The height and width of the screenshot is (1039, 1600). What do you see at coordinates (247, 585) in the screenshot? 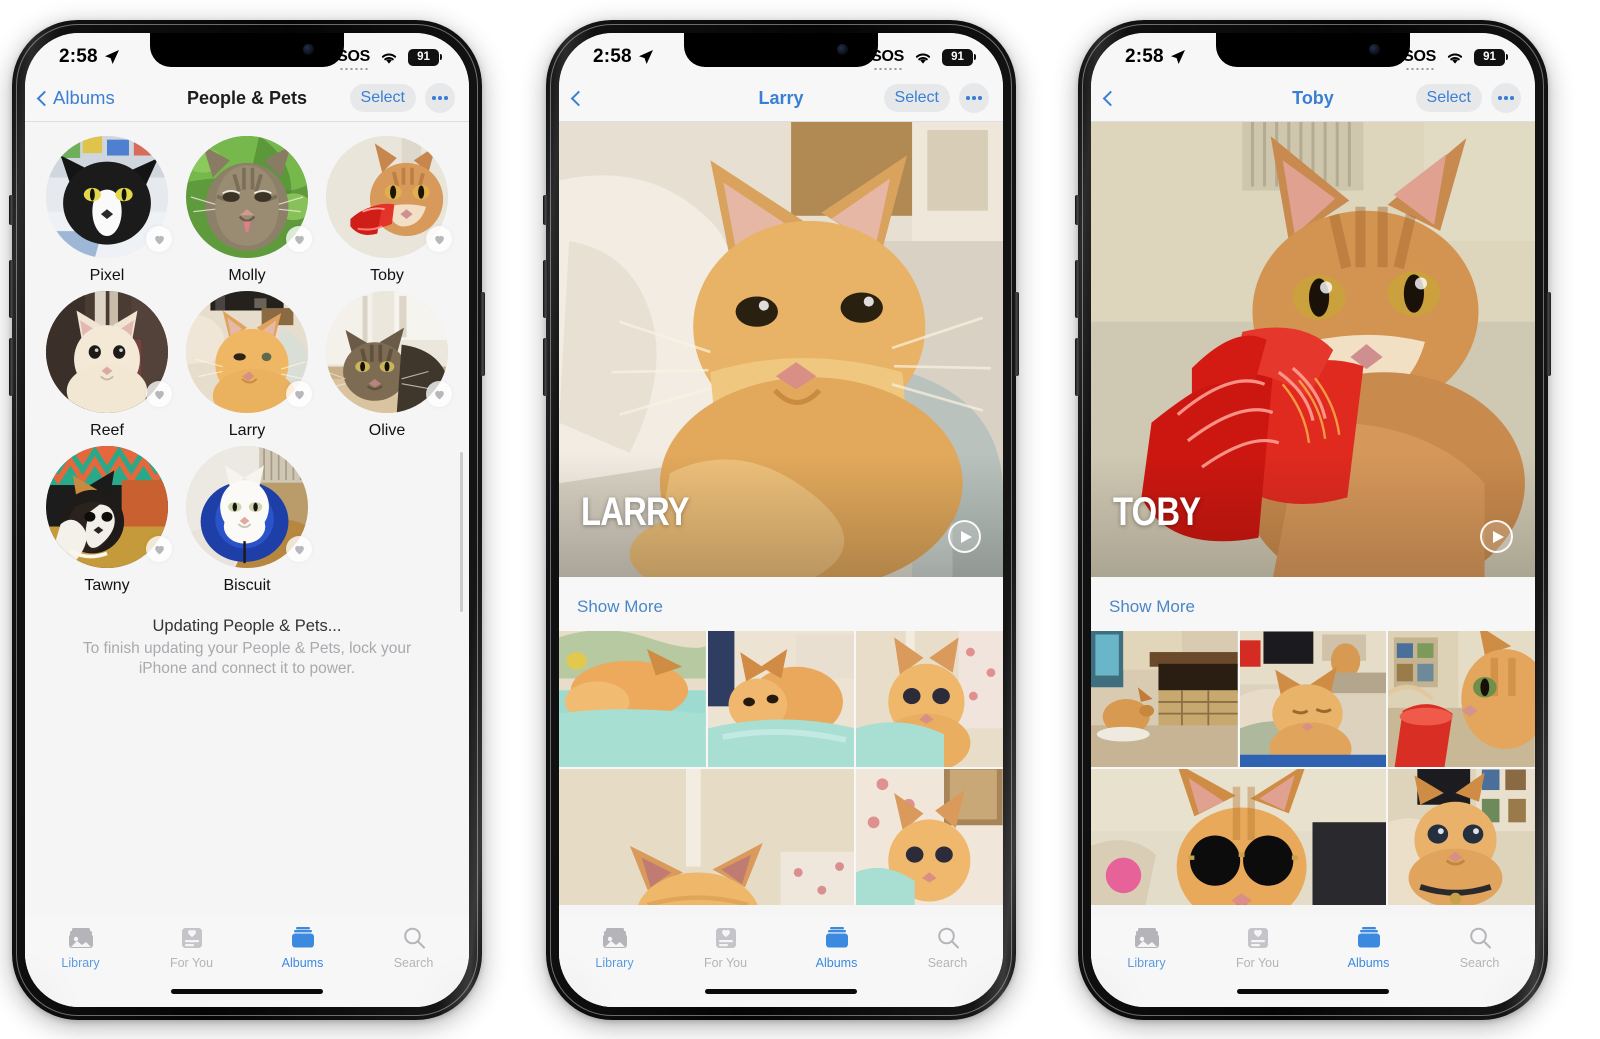
I see `pet-name: Biscuit` at bounding box center [247, 585].